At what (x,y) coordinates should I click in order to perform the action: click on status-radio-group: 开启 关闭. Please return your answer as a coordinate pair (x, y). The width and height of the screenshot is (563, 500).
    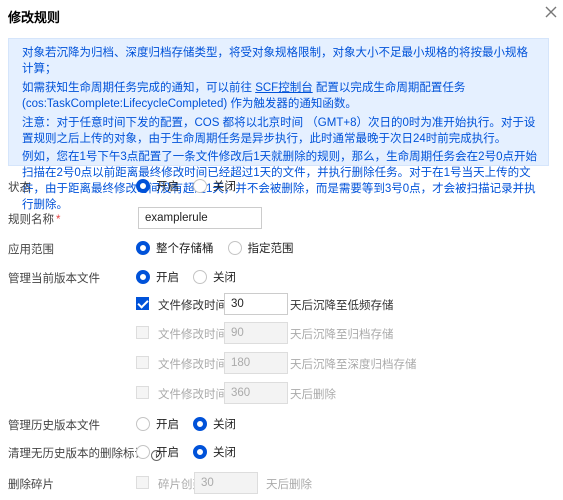
    Looking at the image, I should click on (193, 186).